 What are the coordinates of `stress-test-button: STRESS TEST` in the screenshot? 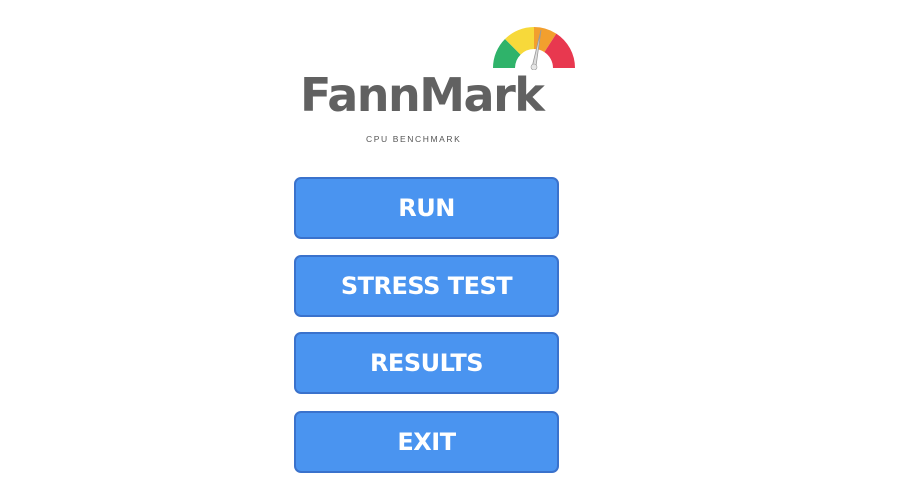 It's located at (426, 286).